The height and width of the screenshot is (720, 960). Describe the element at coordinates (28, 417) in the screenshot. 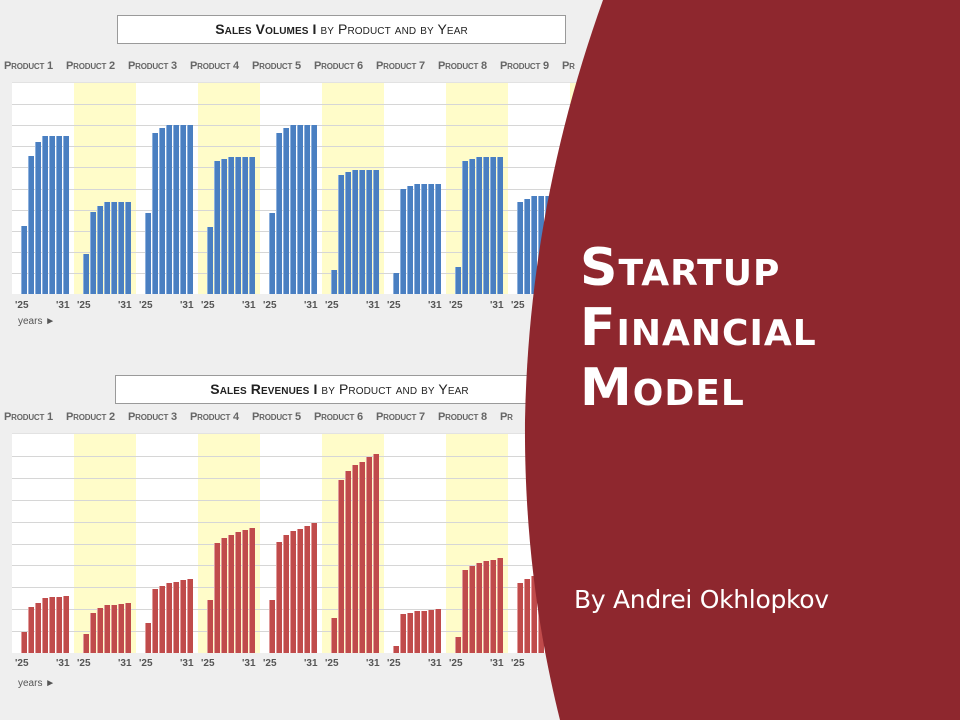

I see `product-label: Product 1` at that location.